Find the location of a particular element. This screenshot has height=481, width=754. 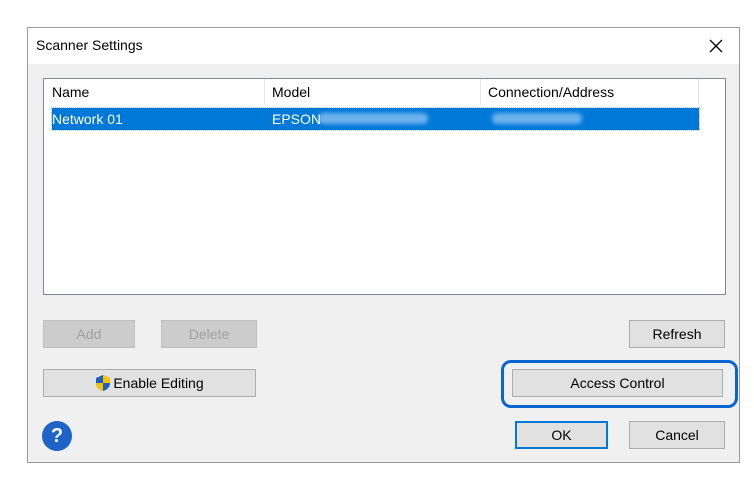

enable-editing-button: Enable Editing is located at coordinates (149, 383).